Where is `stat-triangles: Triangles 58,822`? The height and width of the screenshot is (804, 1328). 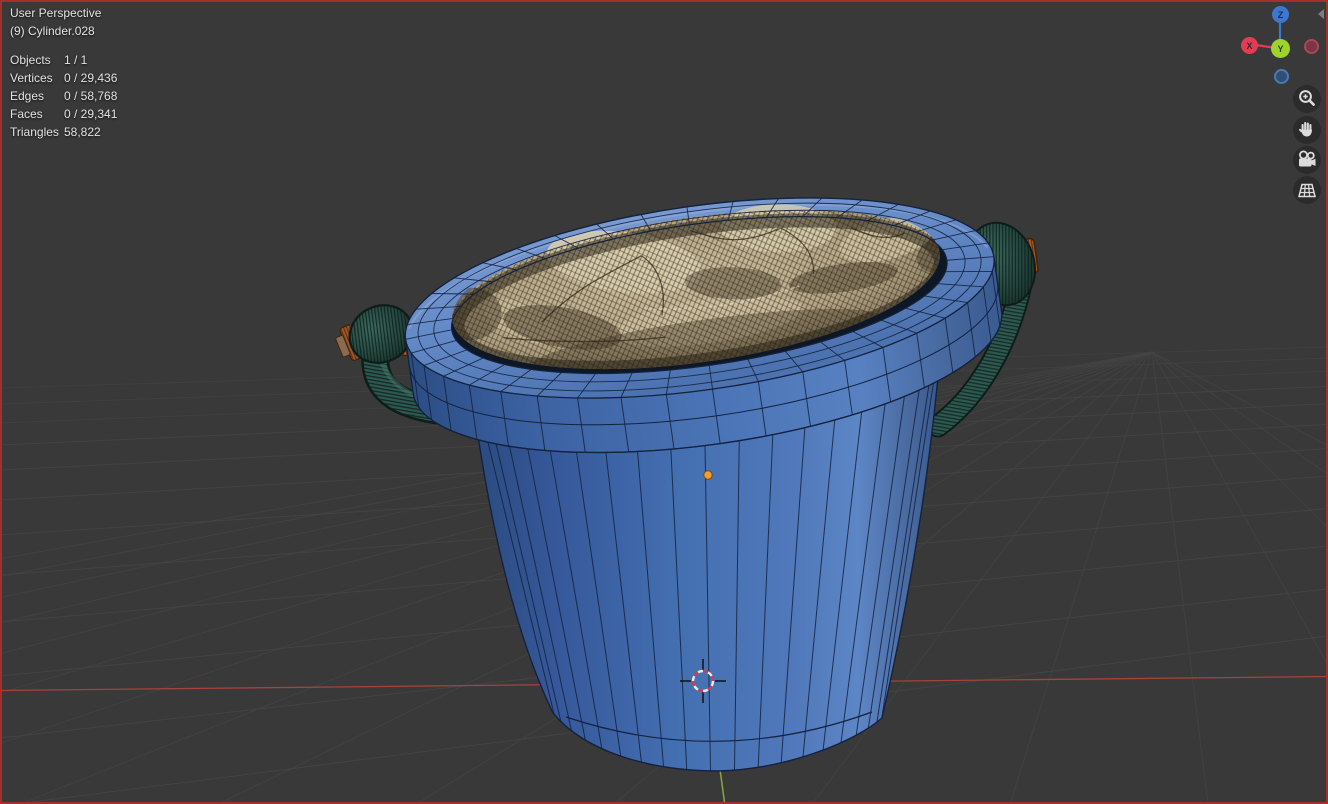
stat-triangles: Triangles 58,822 is located at coordinates (55, 132).